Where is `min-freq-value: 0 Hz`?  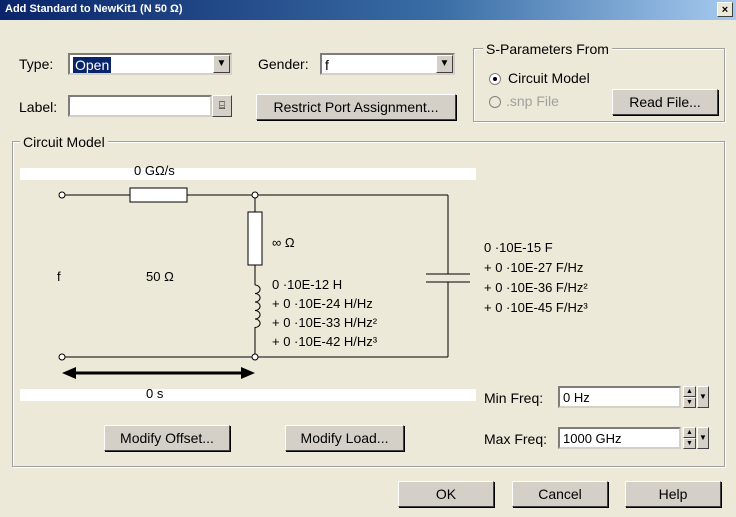
min-freq-value: 0 Hz is located at coordinates (576, 397).